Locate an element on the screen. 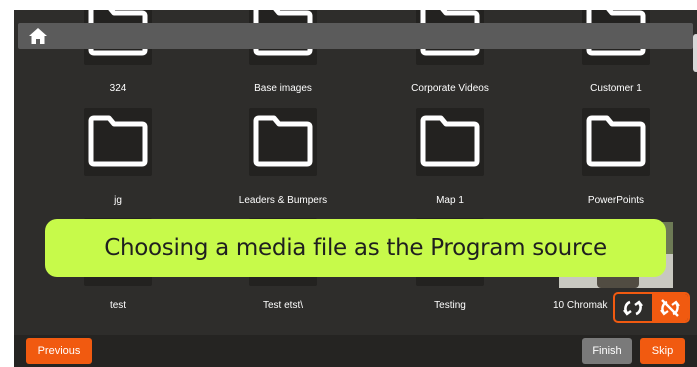 Image resolution: width=697 pixels, height=367 pixels. scrollbar-thumb is located at coordinates (695, 53).